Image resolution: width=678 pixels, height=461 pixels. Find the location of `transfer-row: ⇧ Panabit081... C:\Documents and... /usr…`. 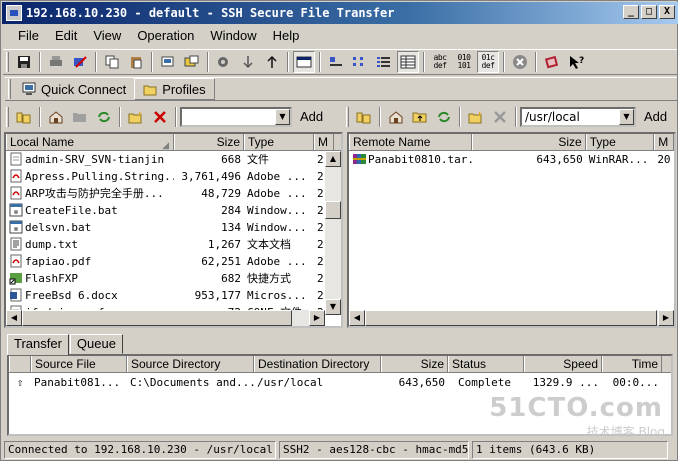

transfer-row: ⇧ Panabit081... C:\Documents and... /usr… is located at coordinates (340, 382).